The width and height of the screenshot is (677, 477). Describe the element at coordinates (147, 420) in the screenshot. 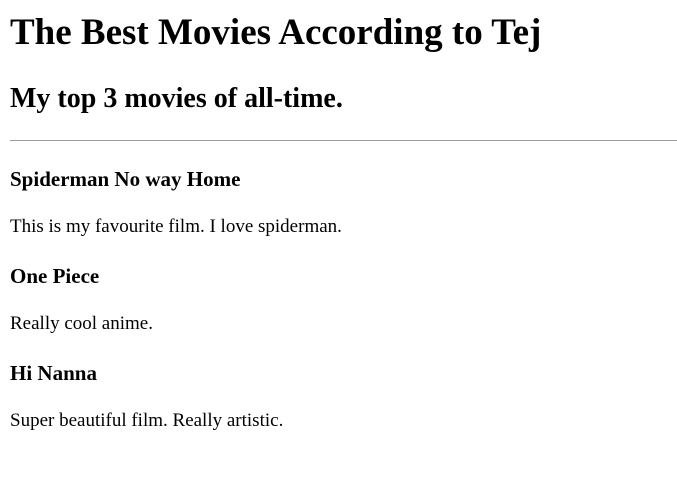

I see `movie-description: Super beautiful film. Really artistic.` at that location.